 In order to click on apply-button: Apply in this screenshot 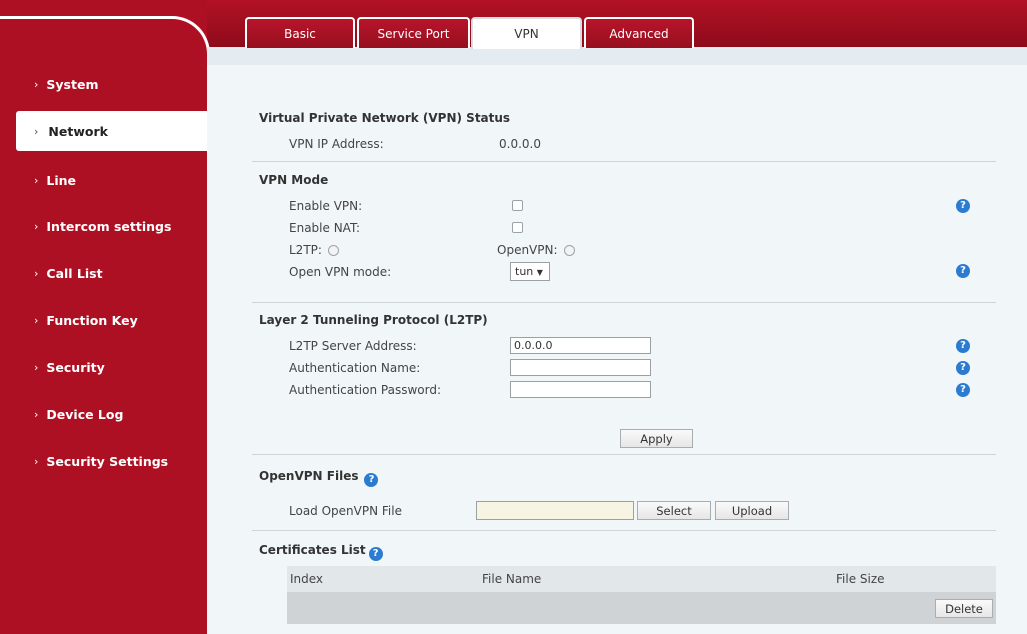, I will do `click(656, 438)`.